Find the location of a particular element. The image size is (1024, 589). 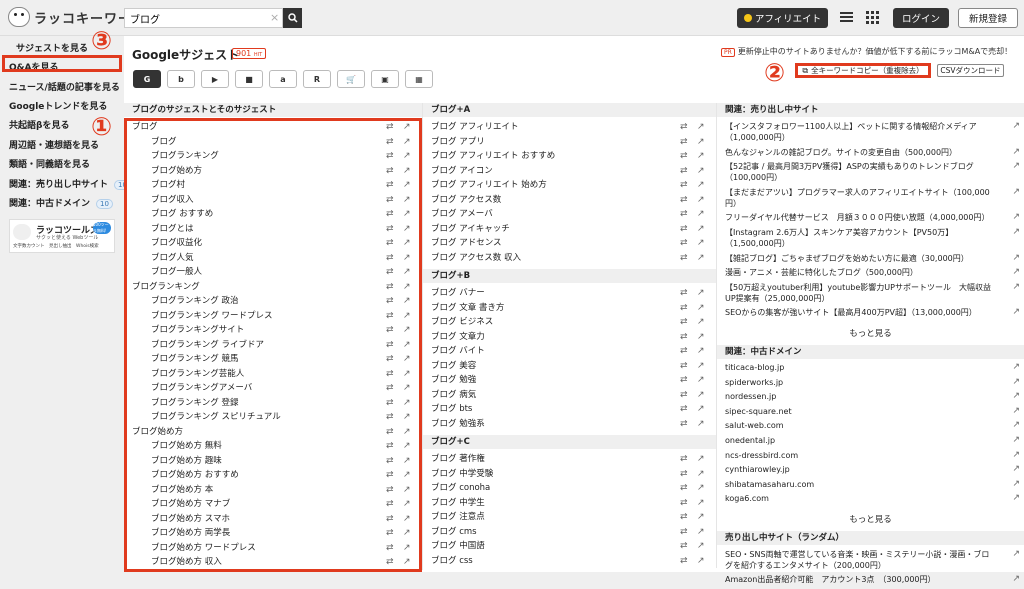

keyword-text: ブログ アイキャッチ is located at coordinates (470, 229).